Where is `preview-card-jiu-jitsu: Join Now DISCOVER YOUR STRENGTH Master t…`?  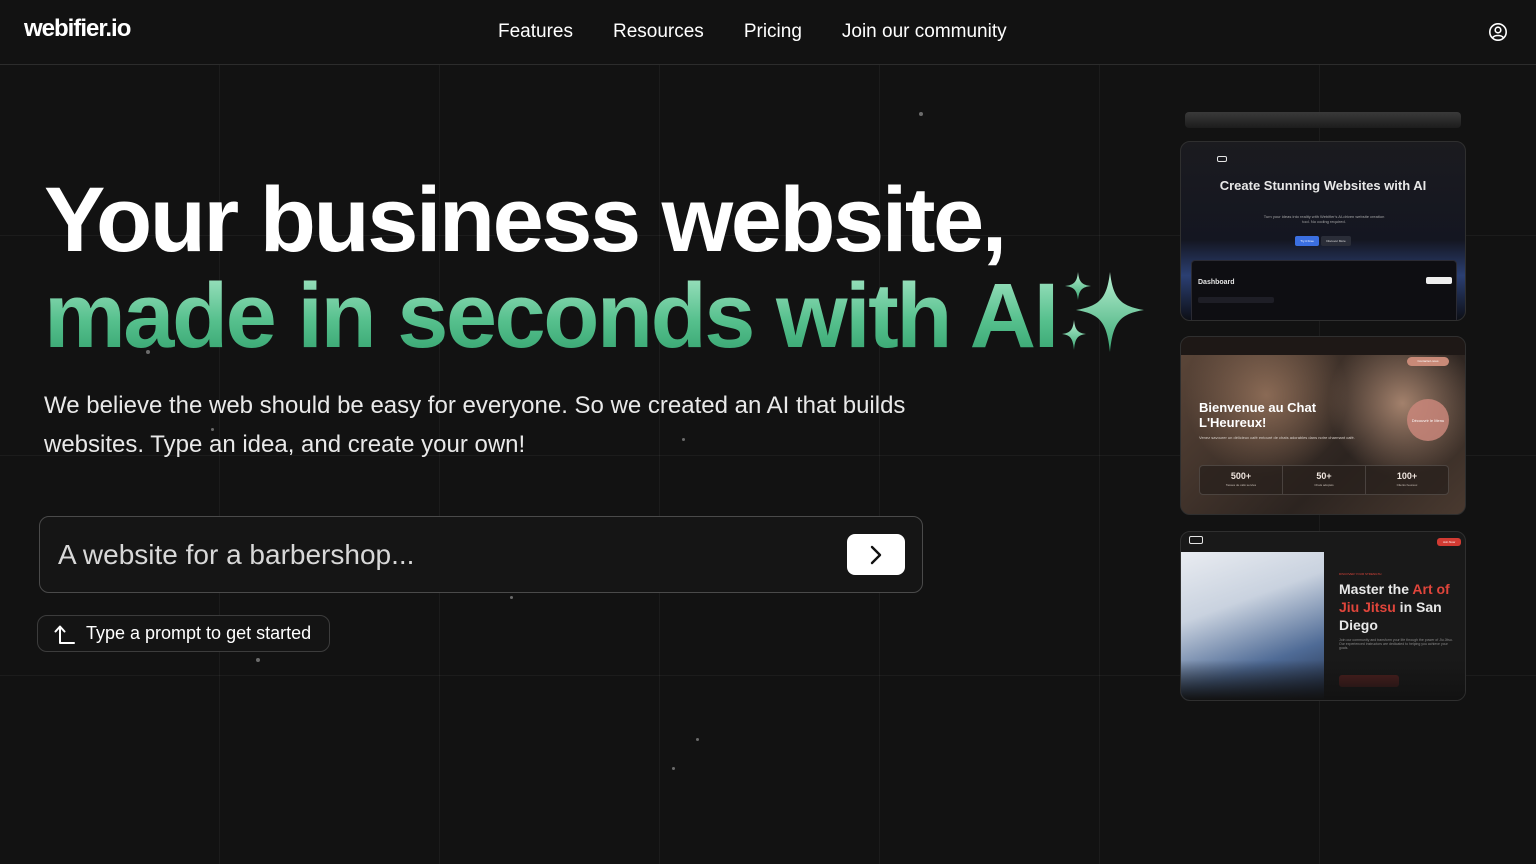
preview-card-jiu-jitsu: Join Now DISCOVER YOUR STRENGTH Master t… is located at coordinates (1323, 616).